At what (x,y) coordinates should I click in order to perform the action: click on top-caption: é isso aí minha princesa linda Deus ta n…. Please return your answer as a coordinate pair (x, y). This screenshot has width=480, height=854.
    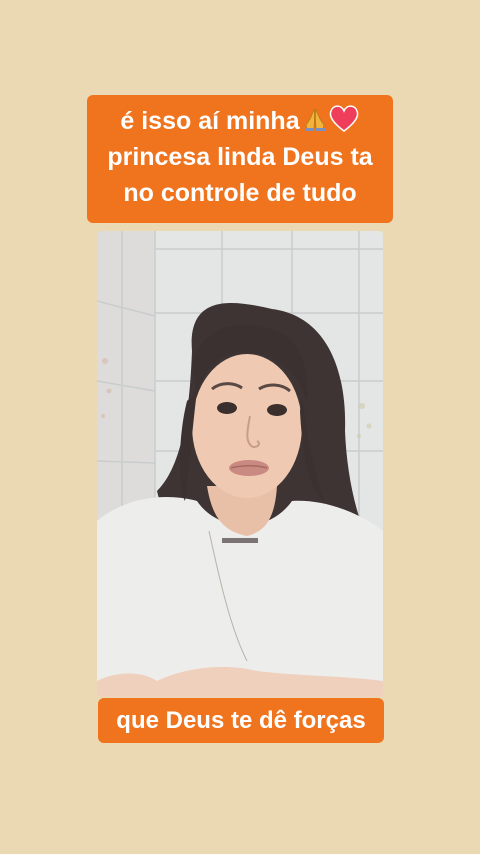
    Looking at the image, I should click on (240, 159).